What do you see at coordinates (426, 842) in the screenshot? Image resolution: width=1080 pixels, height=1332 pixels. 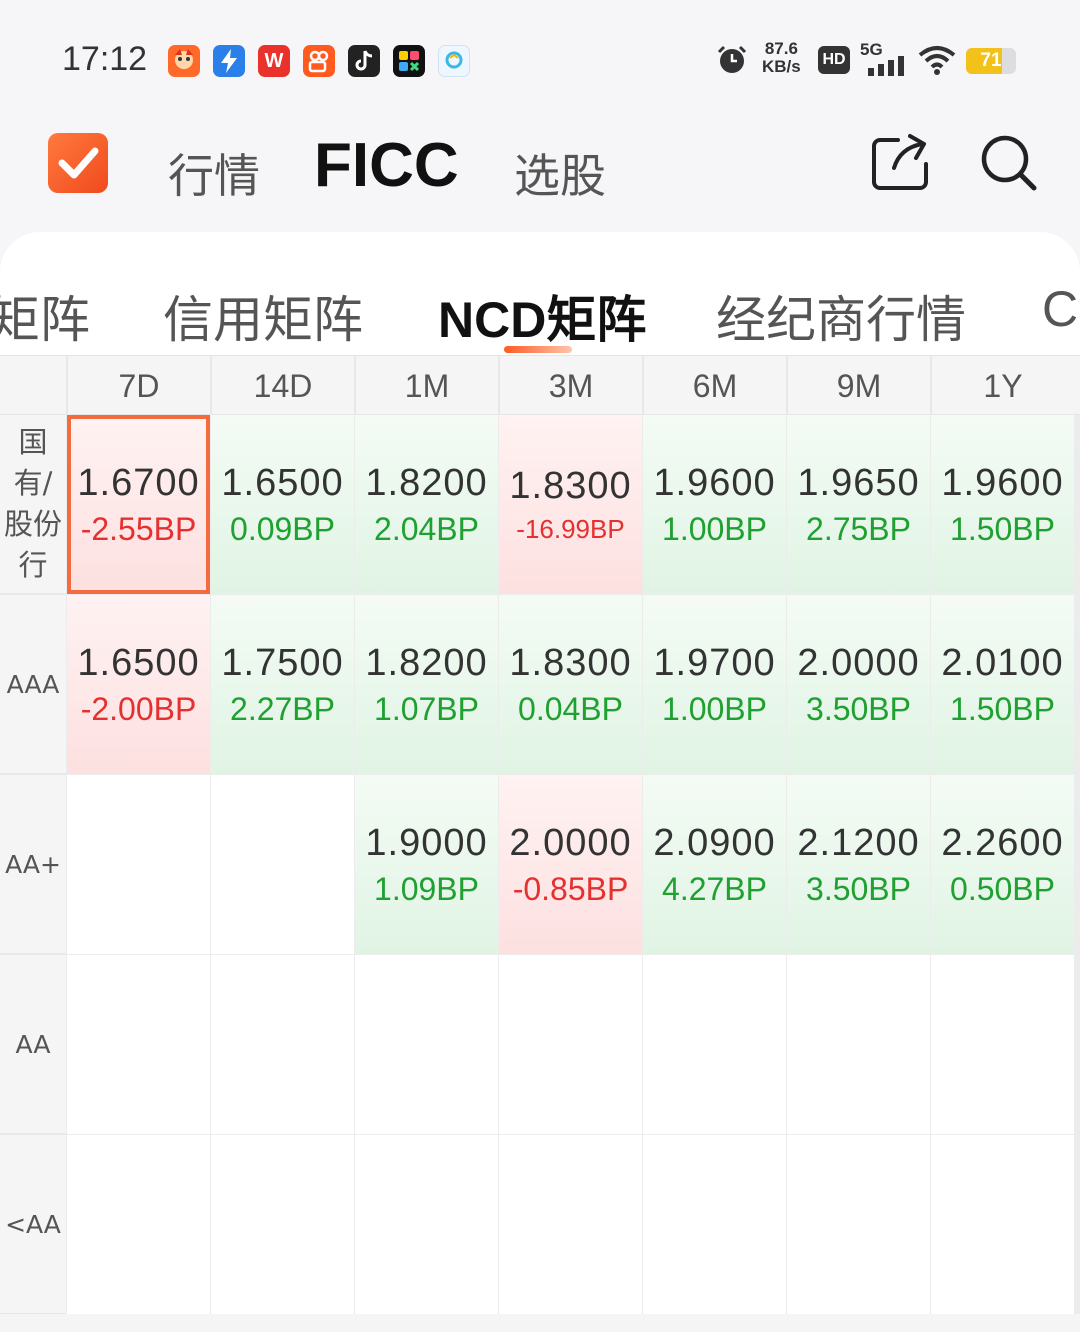 I see `cell-rate: 1.9000` at bounding box center [426, 842].